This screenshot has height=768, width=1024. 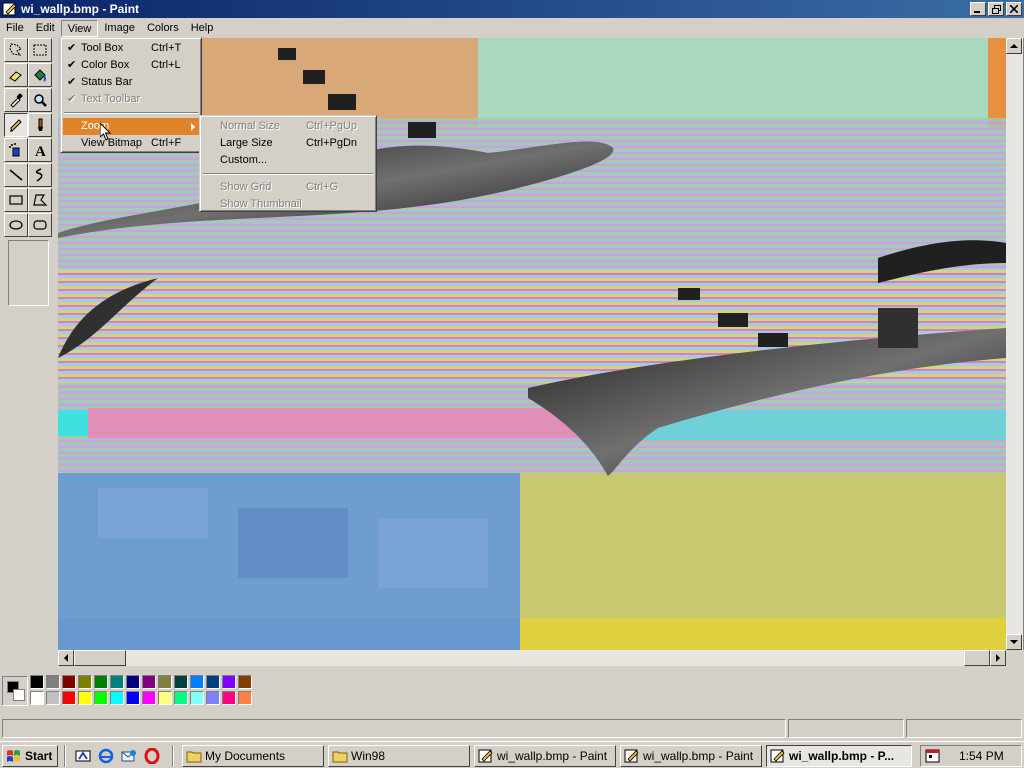 What do you see at coordinates (288, 143) in the screenshot?
I see `menu-item-large-size: Large Size Ctrl+PgDn` at bounding box center [288, 143].